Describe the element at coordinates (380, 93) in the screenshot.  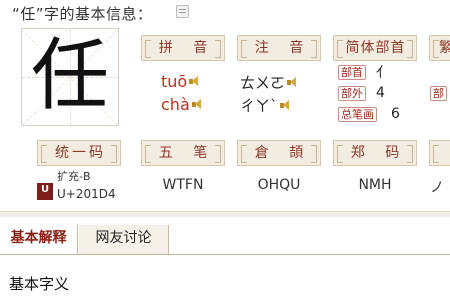
I see `outside-strokes-value: 4` at that location.